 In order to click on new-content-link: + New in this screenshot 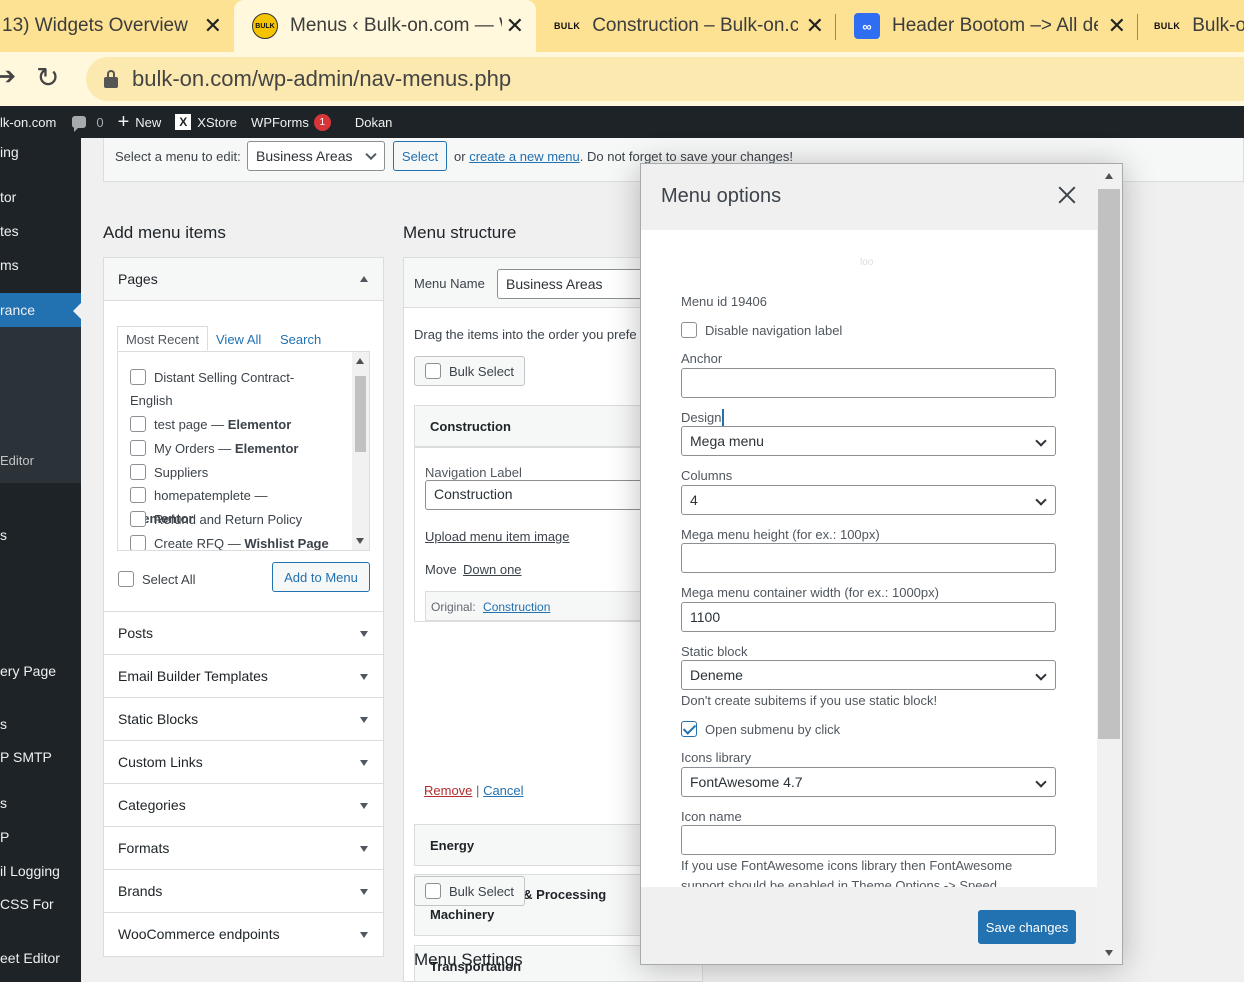, I will do `click(140, 122)`.